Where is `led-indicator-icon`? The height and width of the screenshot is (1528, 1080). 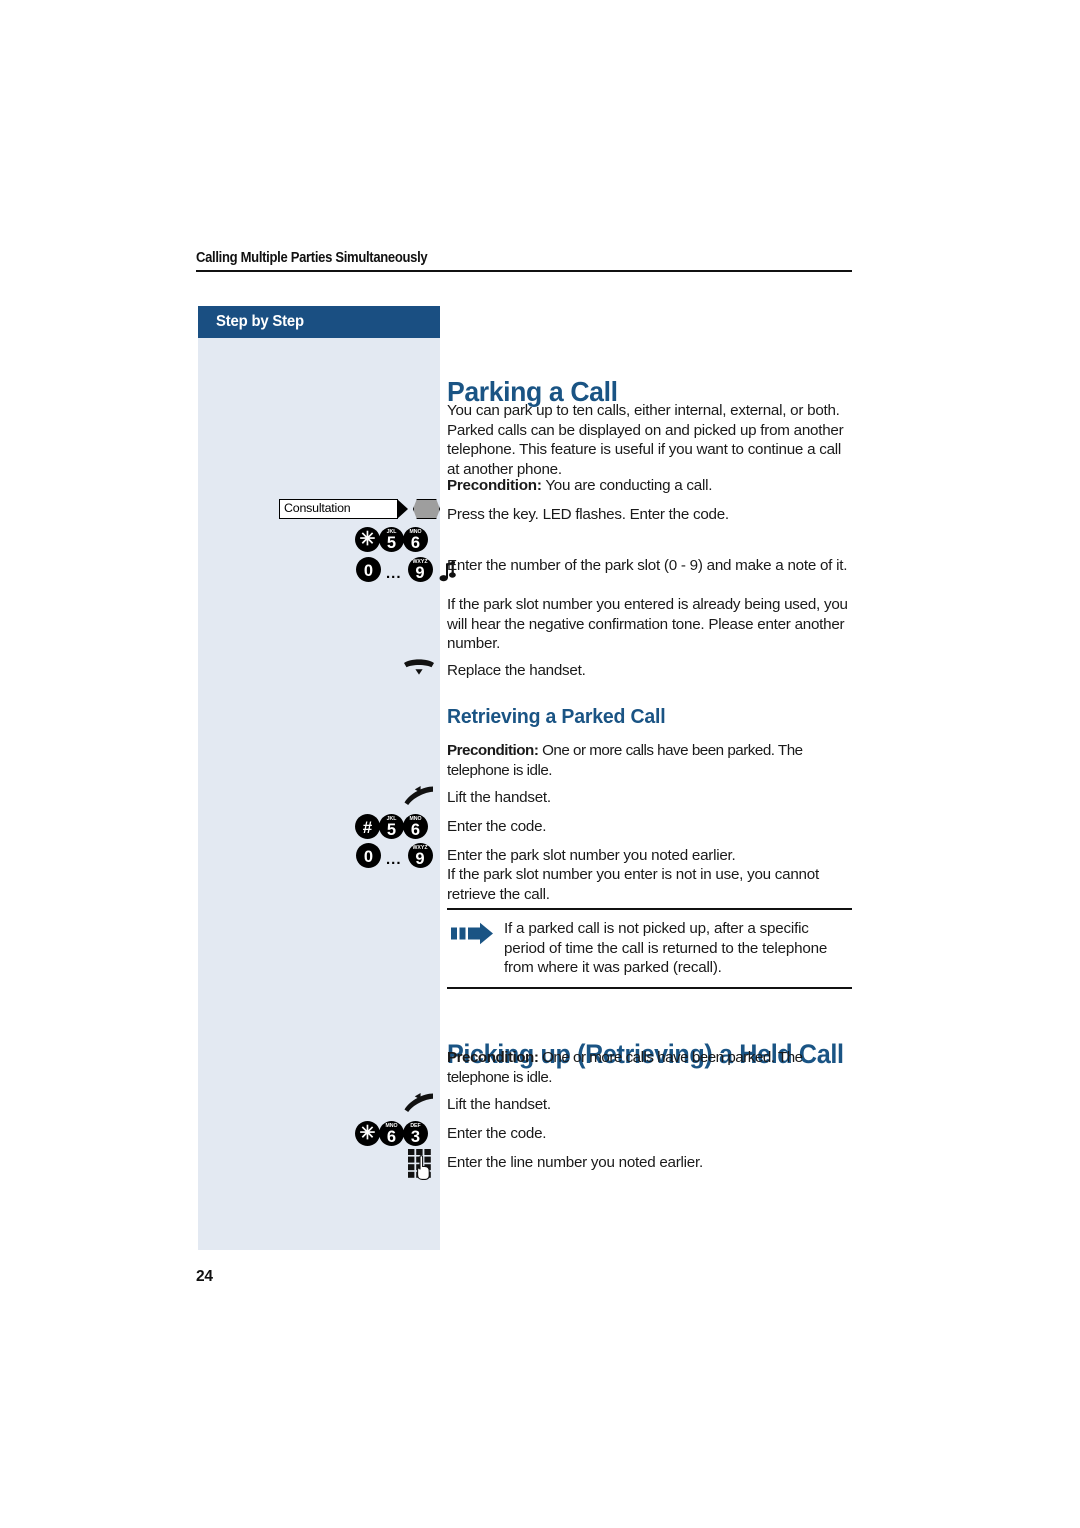
led-indicator-icon is located at coordinates (426, 509).